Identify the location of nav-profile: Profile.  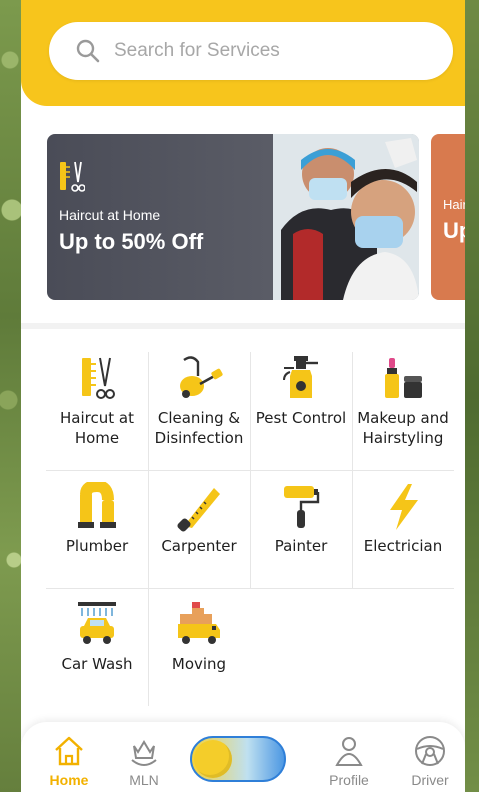
(349, 761).